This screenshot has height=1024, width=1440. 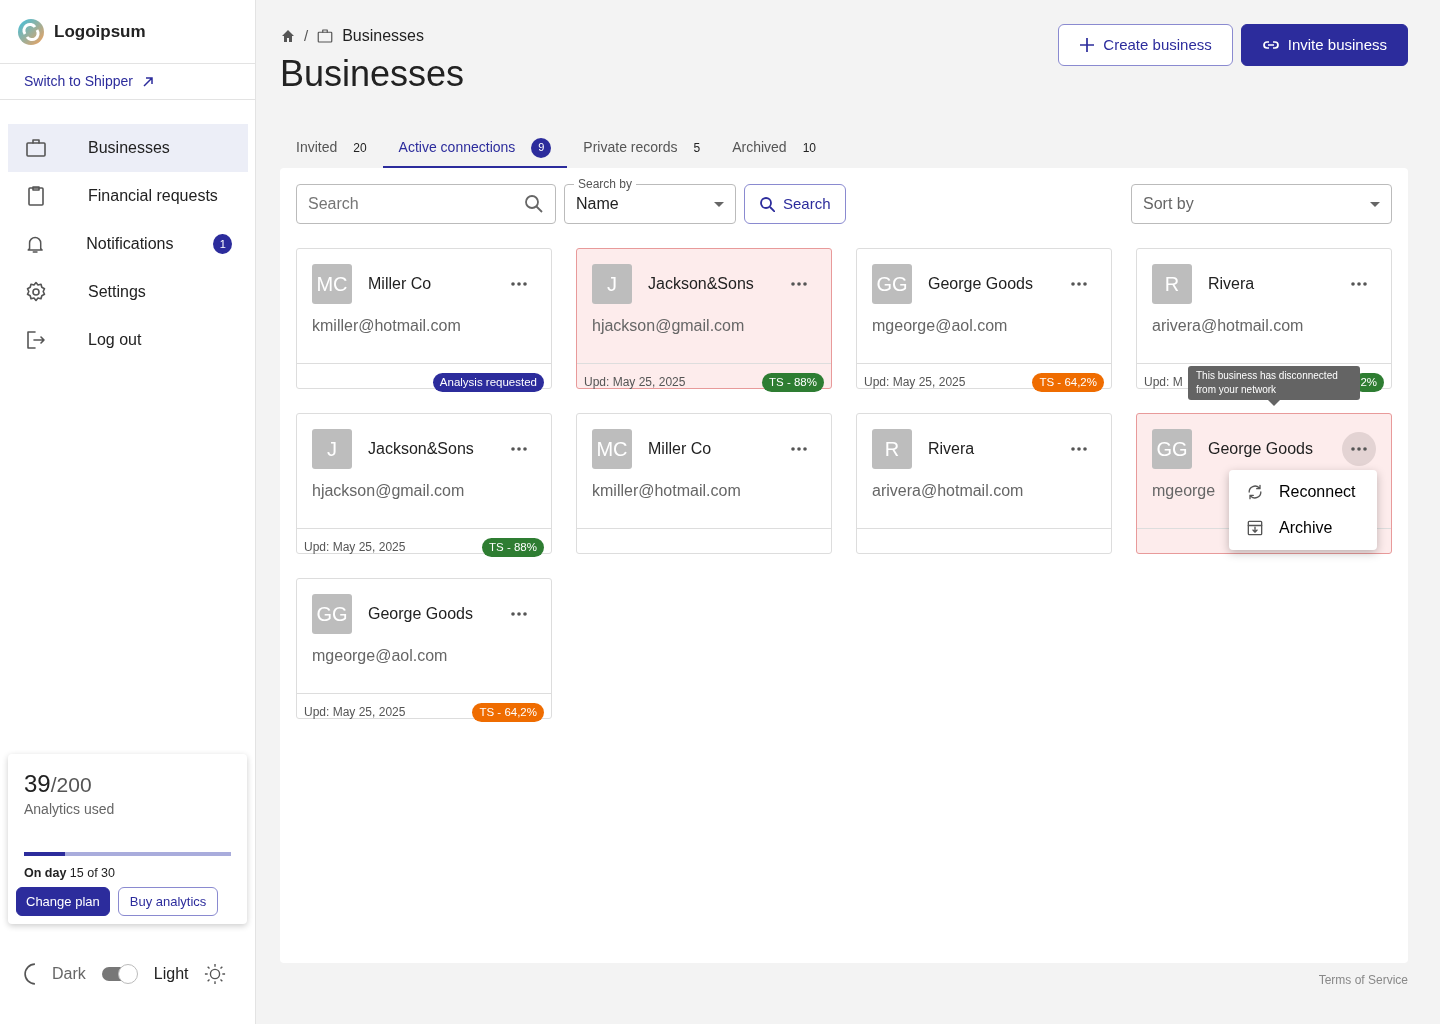 What do you see at coordinates (63, 901) in the screenshot?
I see `change-plan-button: Change plan` at bounding box center [63, 901].